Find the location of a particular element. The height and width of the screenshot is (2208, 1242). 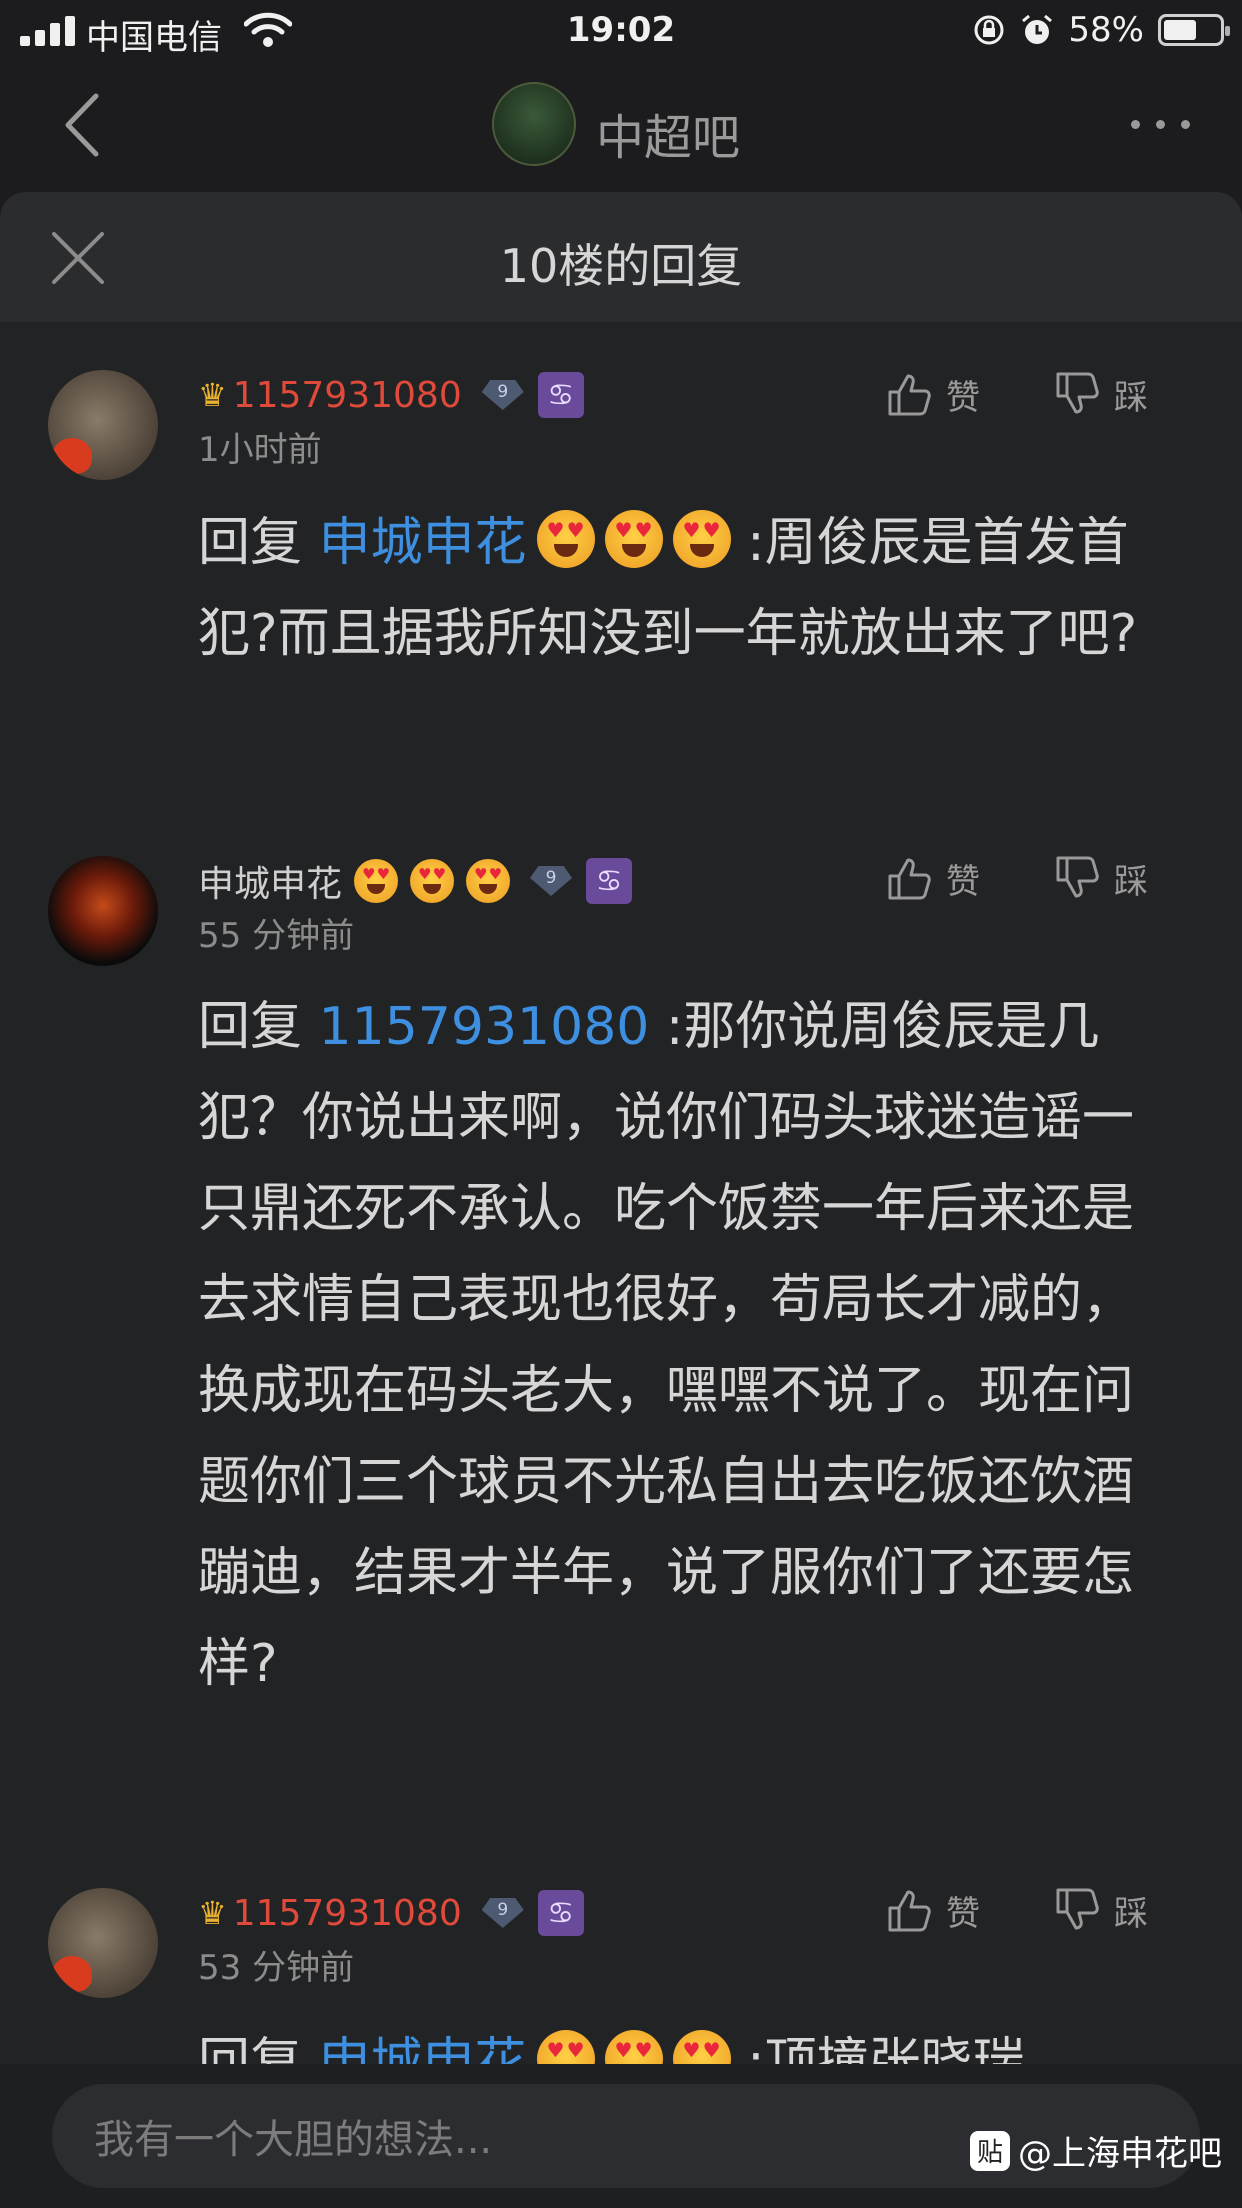

tieba-logo-icon: 贴 is located at coordinates (990, 2150).